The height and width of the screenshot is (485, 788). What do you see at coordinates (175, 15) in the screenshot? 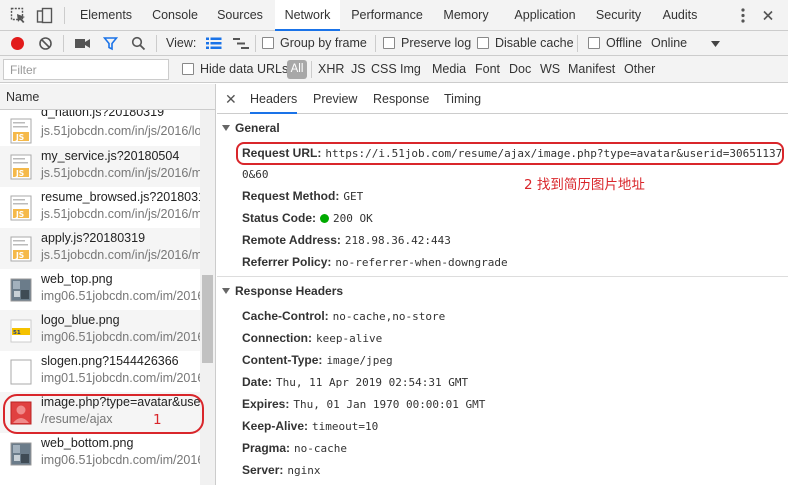
I see `tab-console: Console` at bounding box center [175, 15].